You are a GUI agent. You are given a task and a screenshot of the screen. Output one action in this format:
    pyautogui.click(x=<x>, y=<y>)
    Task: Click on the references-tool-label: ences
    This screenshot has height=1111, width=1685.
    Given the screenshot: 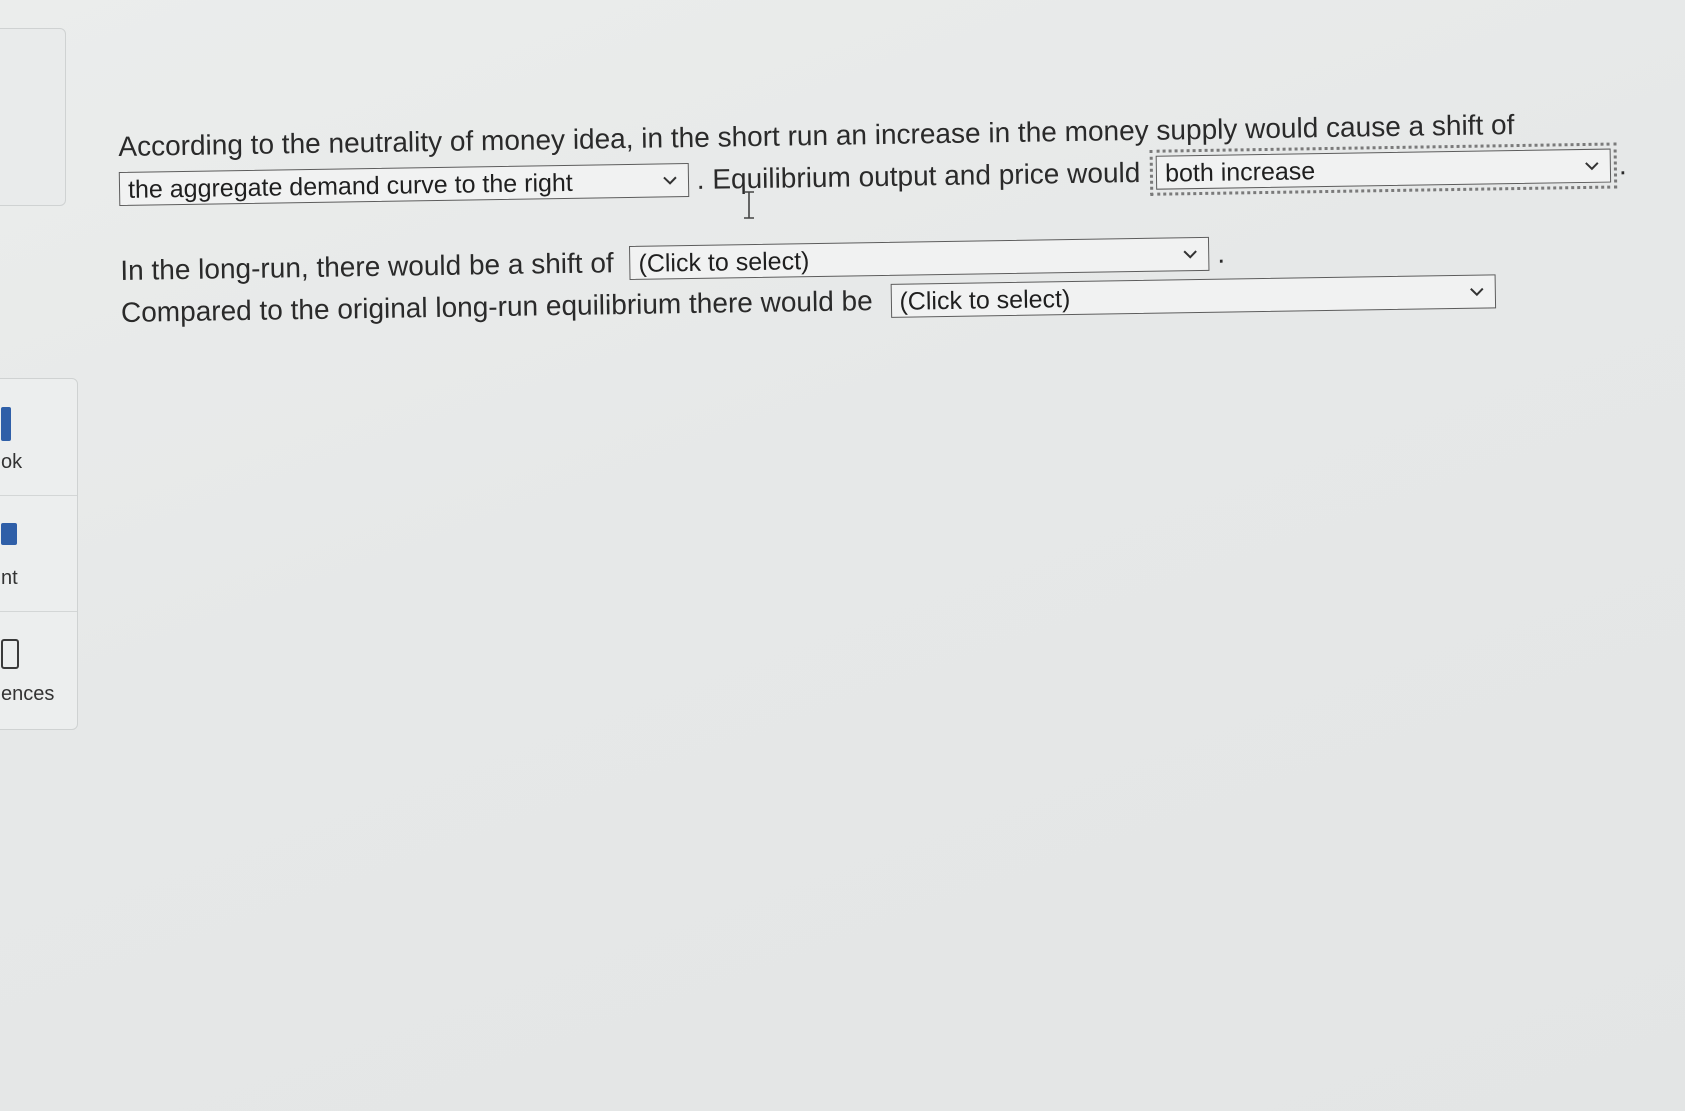 What is the action you would take?
    pyautogui.click(x=28, y=694)
    